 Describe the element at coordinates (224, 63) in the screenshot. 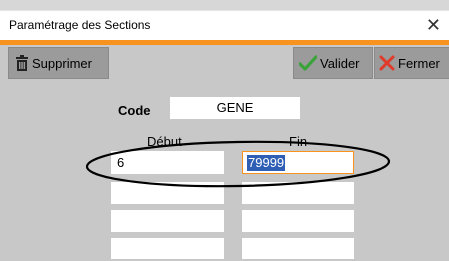

I see `toolbar: Supprimer Valider Fermer` at that location.